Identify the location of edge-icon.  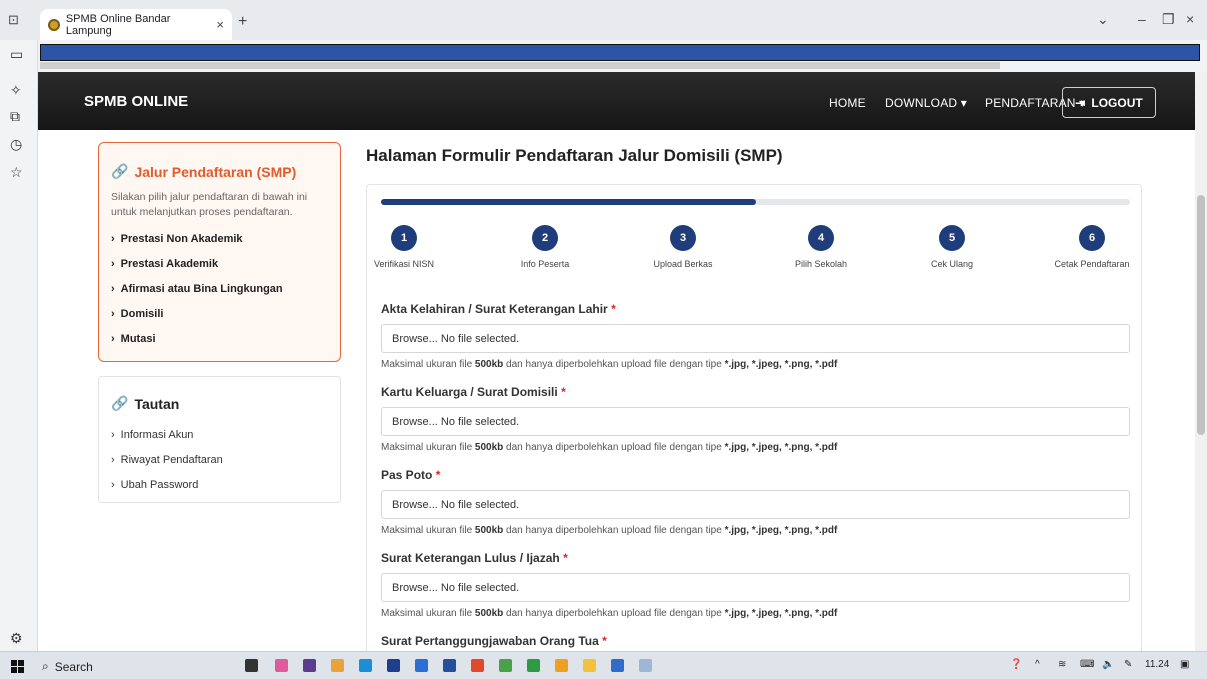
(365, 665).